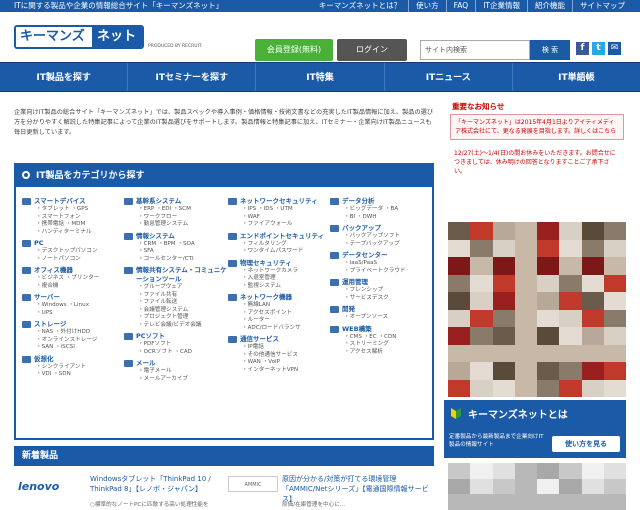  What do you see at coordinates (280, 252) in the screenshot?
I see `category-item: ・ワンタイムパスワード` at bounding box center [280, 252].